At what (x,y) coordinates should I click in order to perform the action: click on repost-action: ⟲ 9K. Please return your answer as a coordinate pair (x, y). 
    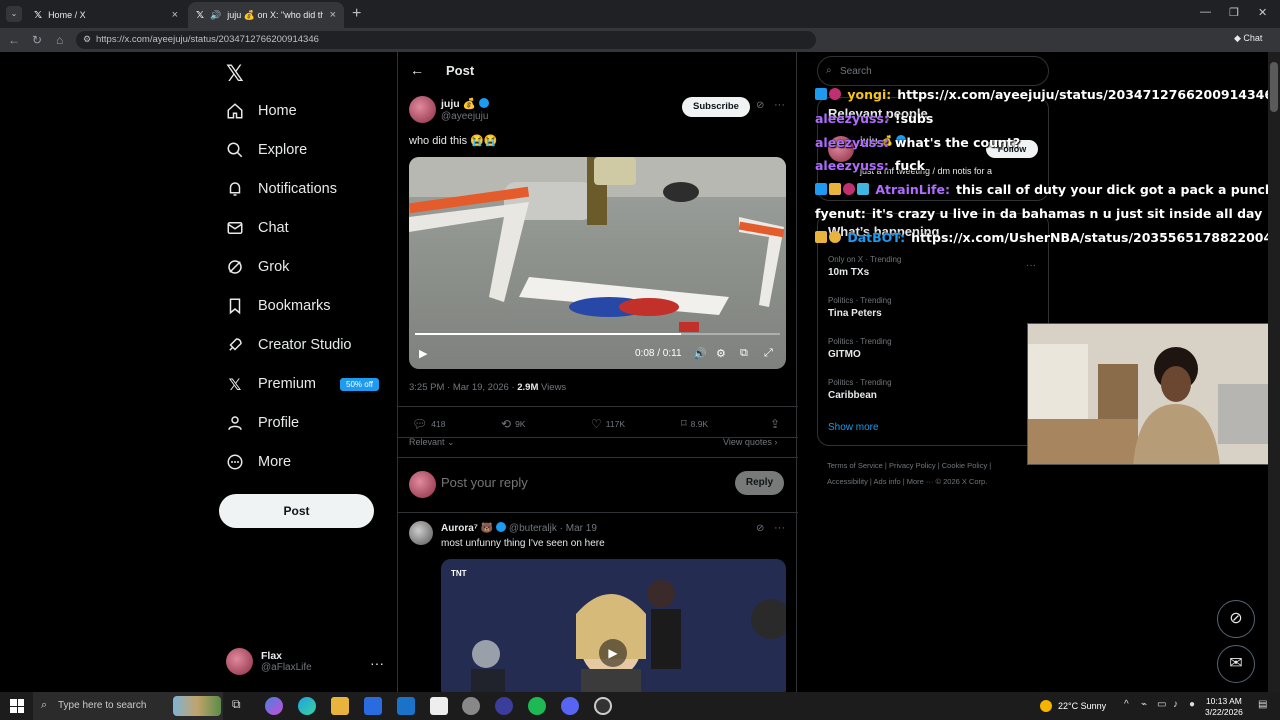
    Looking at the image, I should click on (513, 424).